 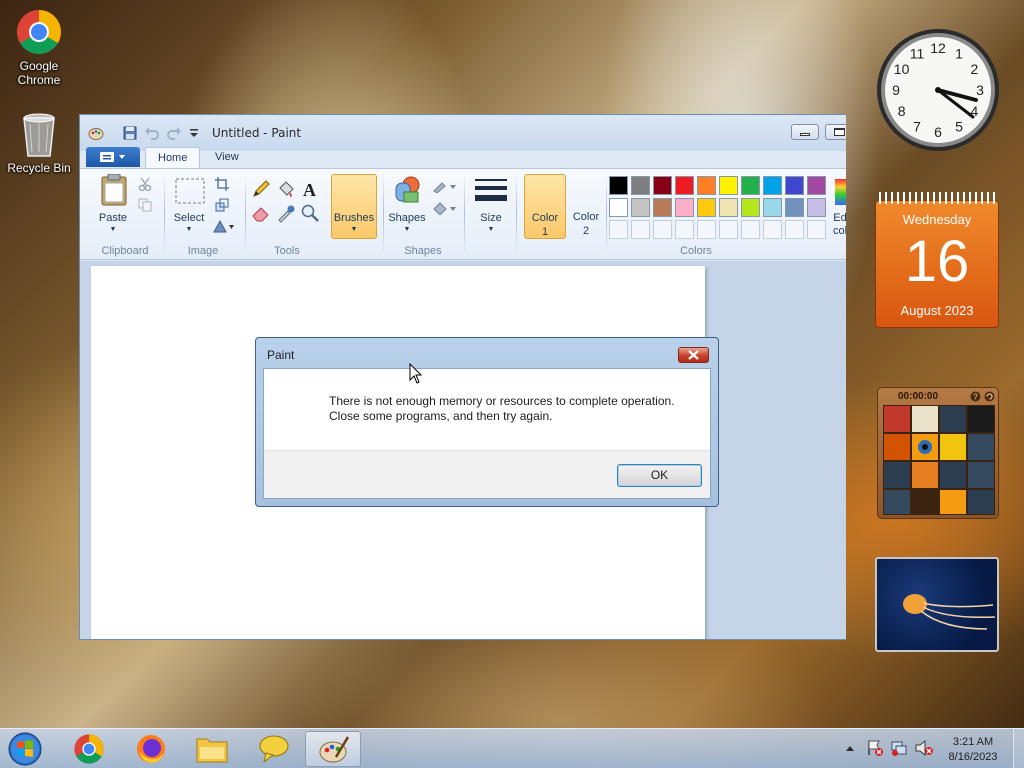 What do you see at coordinates (1018, 748) in the screenshot?
I see `show-desktop-button` at bounding box center [1018, 748].